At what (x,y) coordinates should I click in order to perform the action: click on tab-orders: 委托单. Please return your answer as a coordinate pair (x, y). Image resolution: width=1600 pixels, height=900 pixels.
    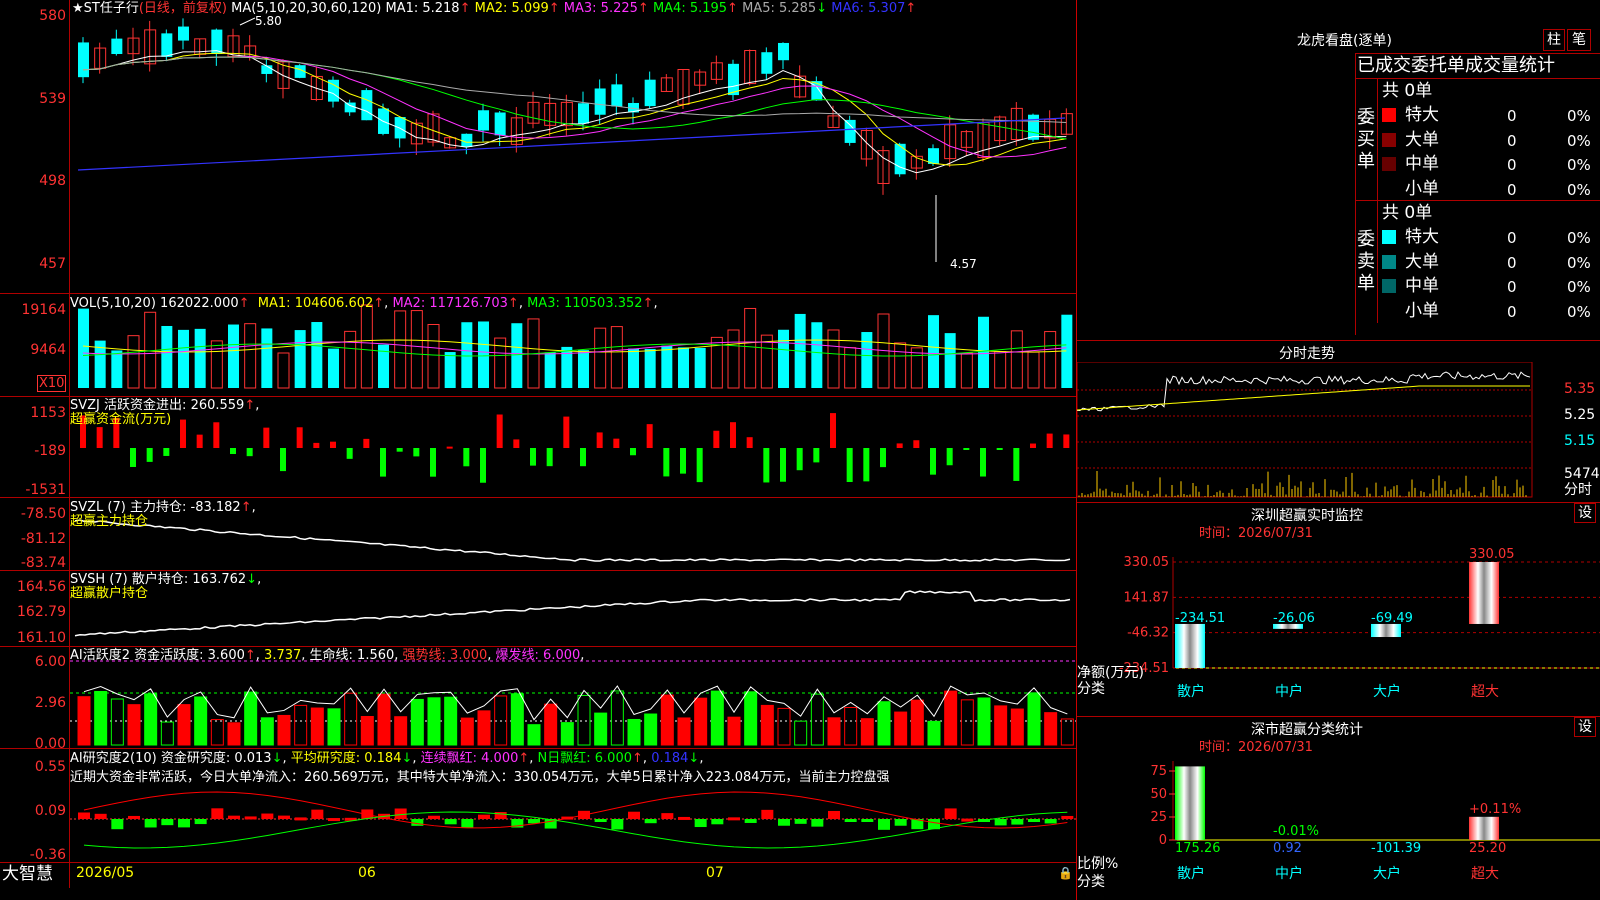
    Looking at the image, I should click on (1438, 65).